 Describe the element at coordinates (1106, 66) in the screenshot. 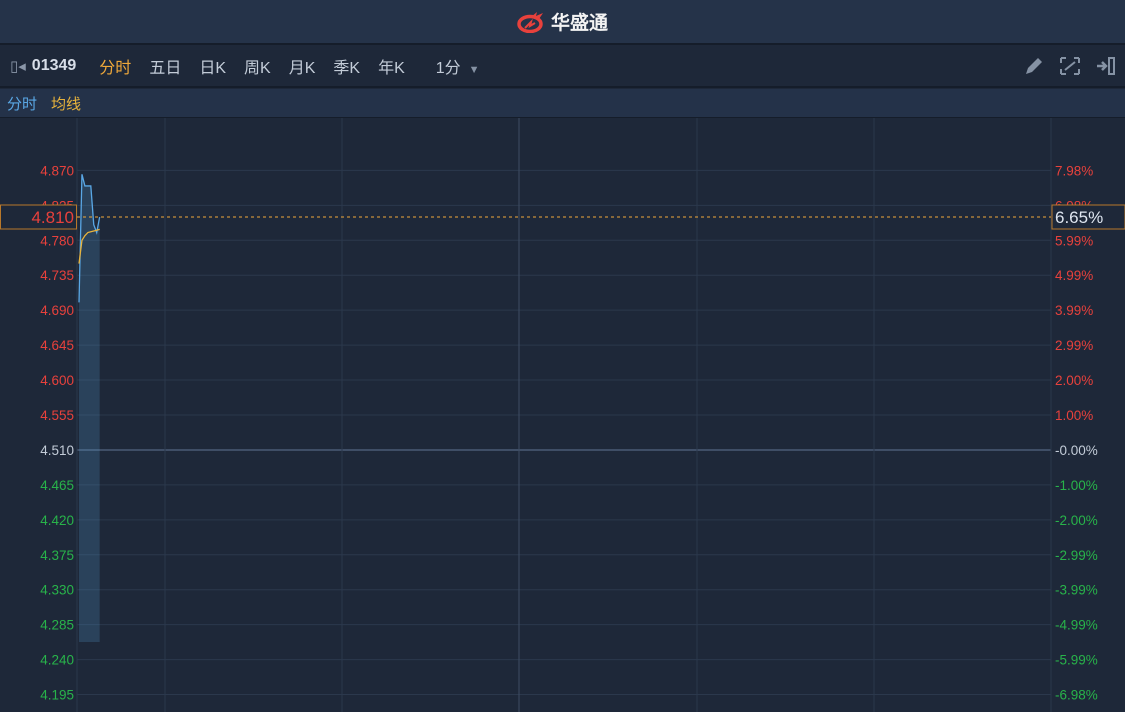

I see `collapse-right-icon` at that location.